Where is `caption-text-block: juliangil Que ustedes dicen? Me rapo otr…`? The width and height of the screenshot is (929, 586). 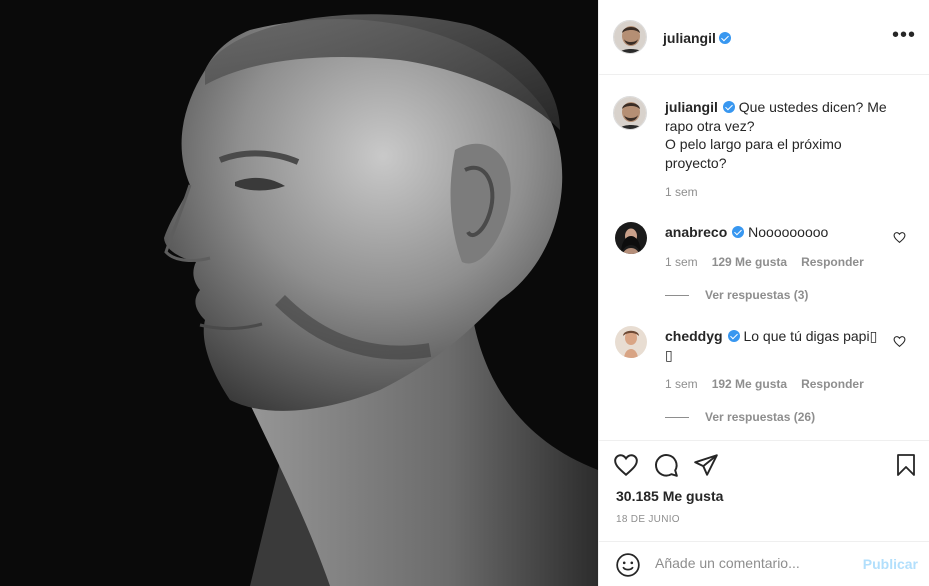 caption-text-block: juliangil Que ustedes dicen? Me rapo otr… is located at coordinates (780, 135).